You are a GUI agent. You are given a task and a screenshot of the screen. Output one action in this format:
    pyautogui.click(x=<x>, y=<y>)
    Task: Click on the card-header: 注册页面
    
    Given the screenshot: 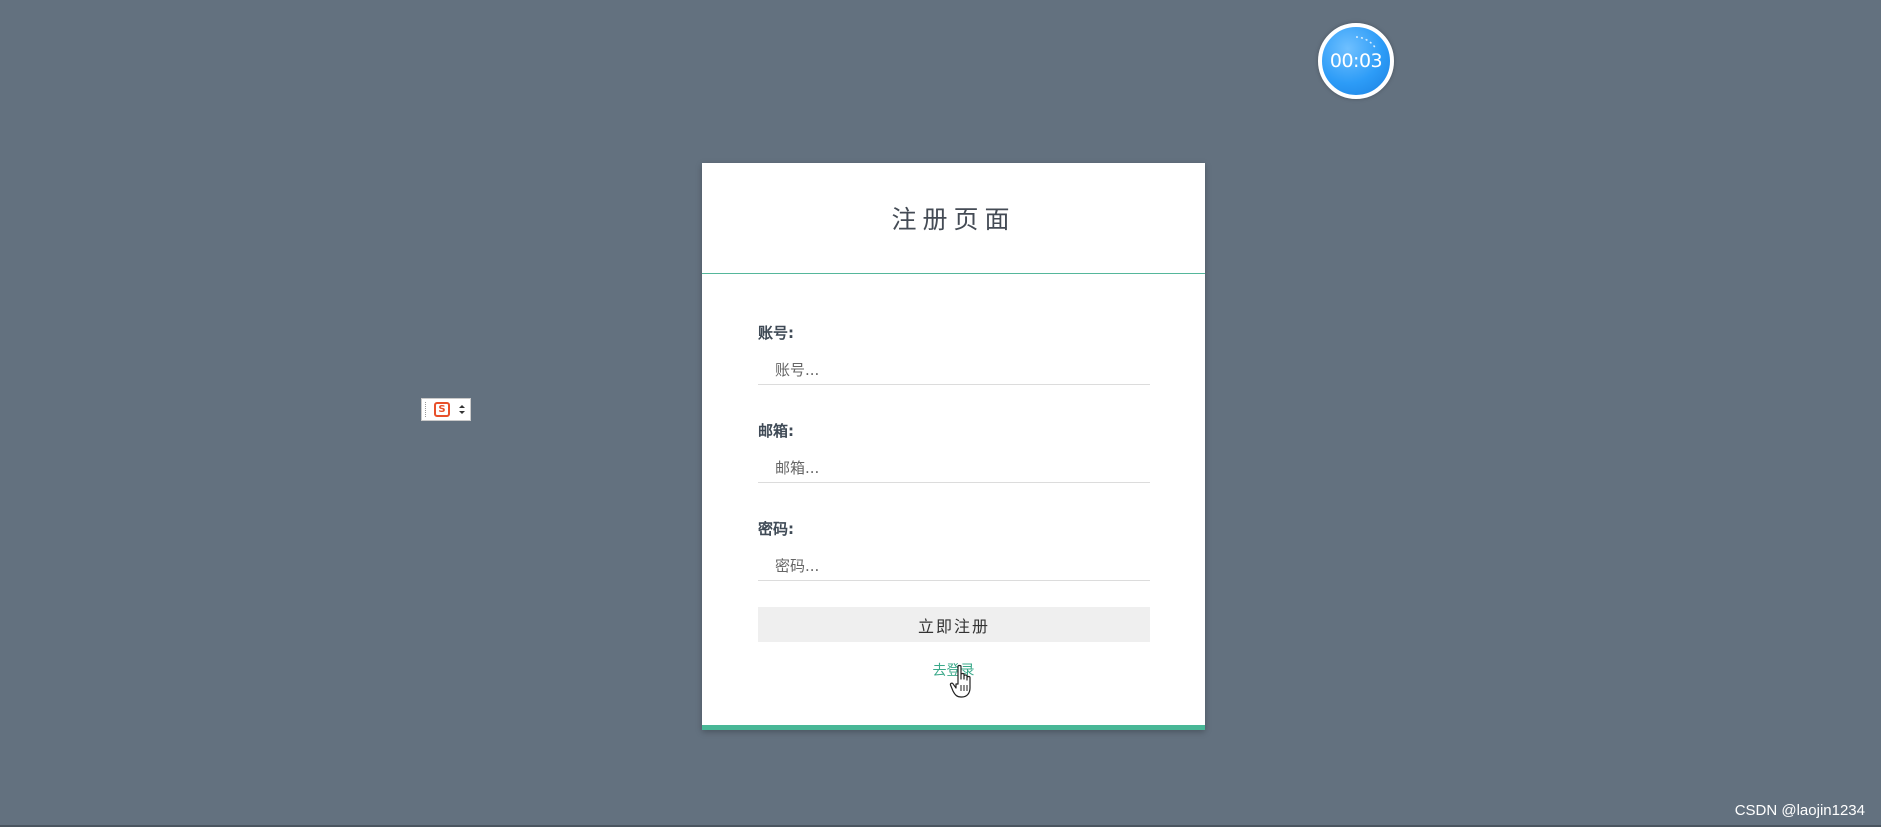 What is the action you would take?
    pyautogui.click(x=953, y=218)
    